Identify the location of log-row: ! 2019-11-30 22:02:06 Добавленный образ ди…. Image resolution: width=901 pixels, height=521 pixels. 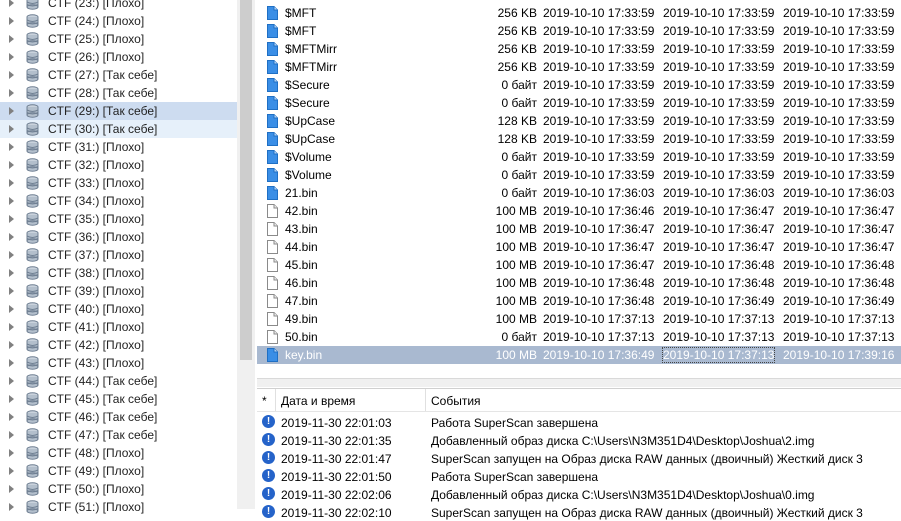
(579, 494).